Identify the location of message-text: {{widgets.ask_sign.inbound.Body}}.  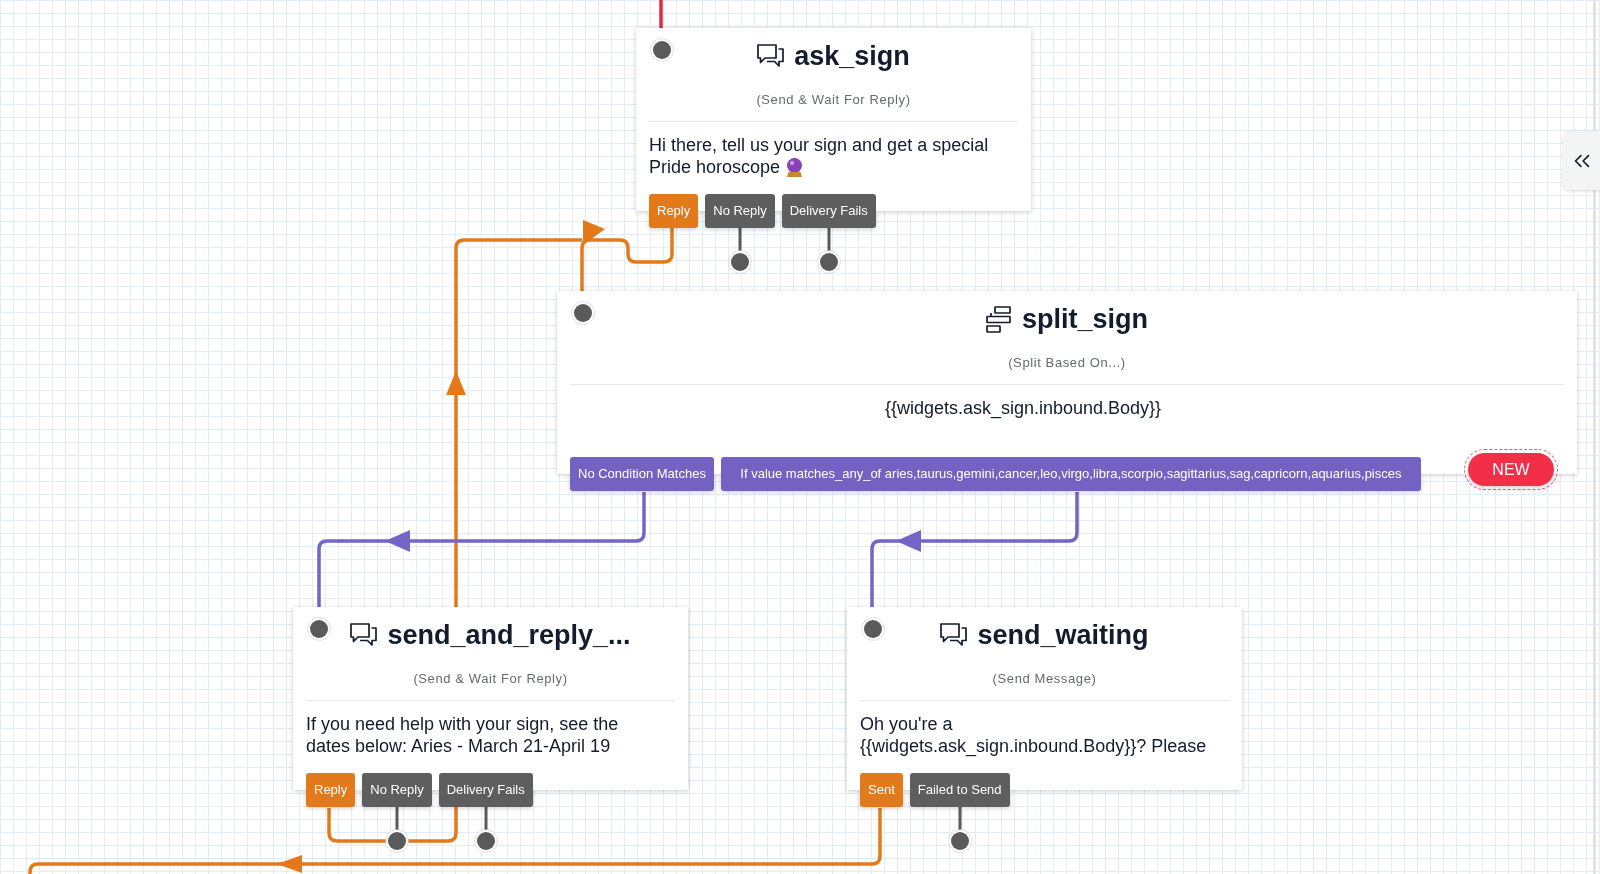
(1023, 408).